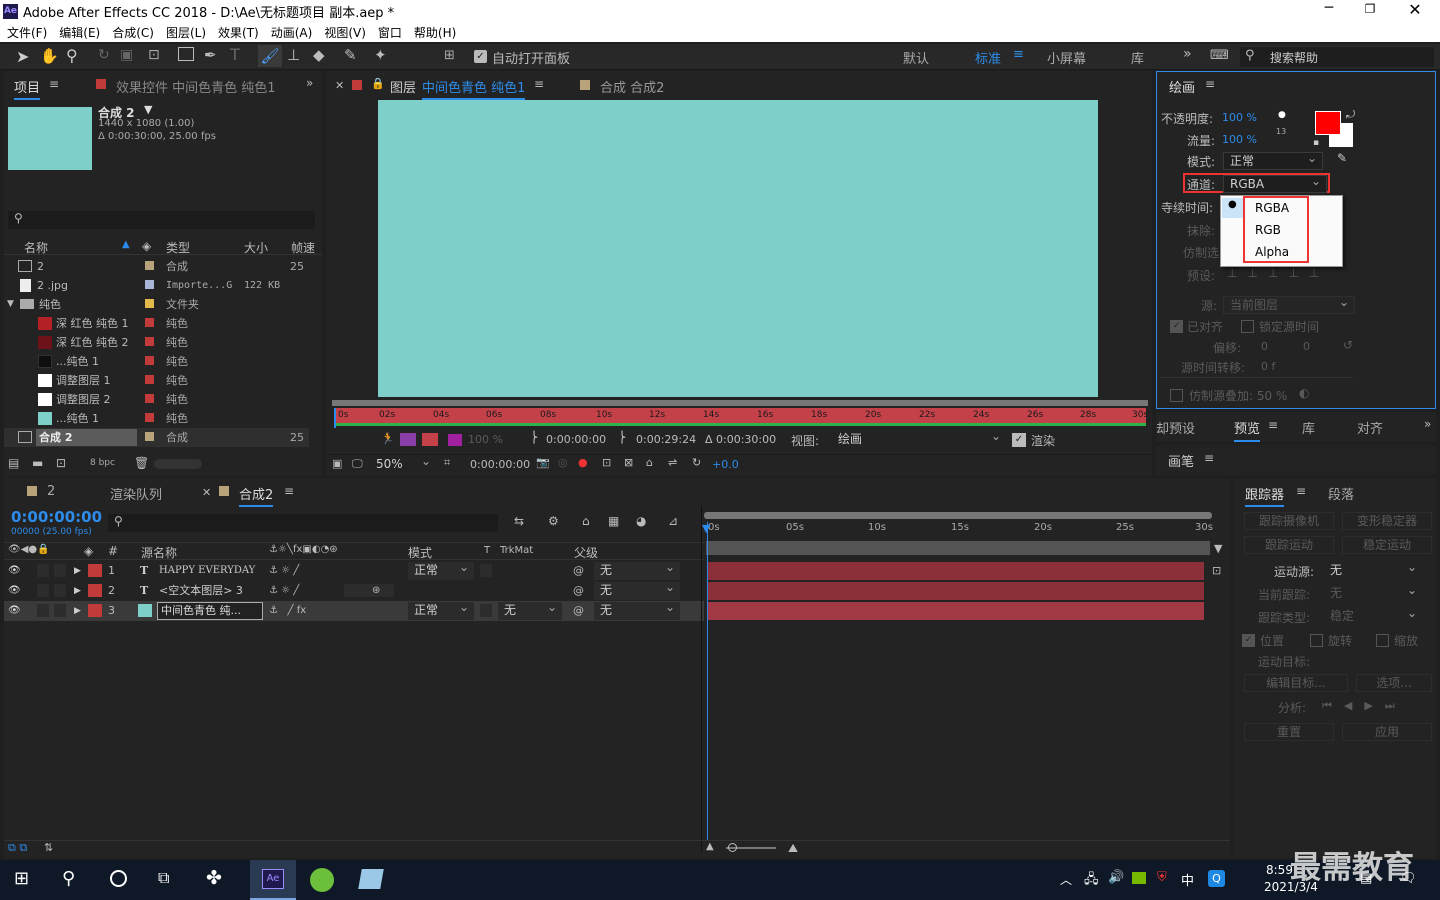  I want to click on opacity-value: 100 %, so click(1239, 117).